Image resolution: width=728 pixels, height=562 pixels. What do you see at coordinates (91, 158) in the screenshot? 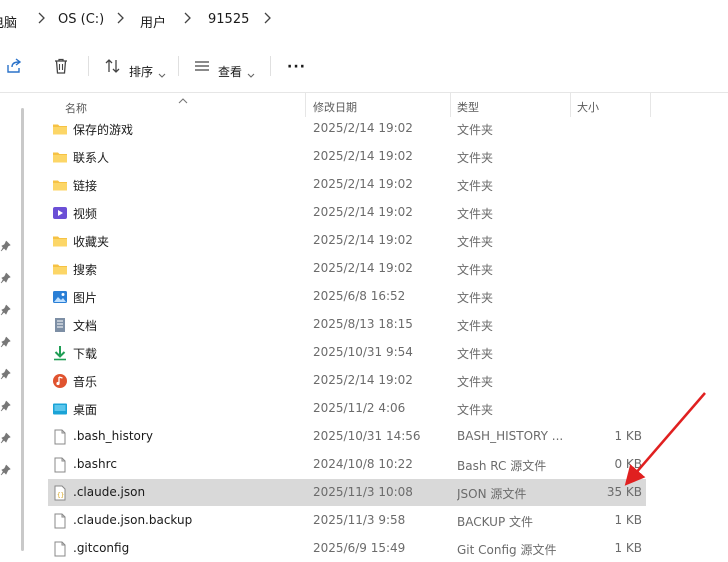
I see `file-name: 联系人` at bounding box center [91, 158].